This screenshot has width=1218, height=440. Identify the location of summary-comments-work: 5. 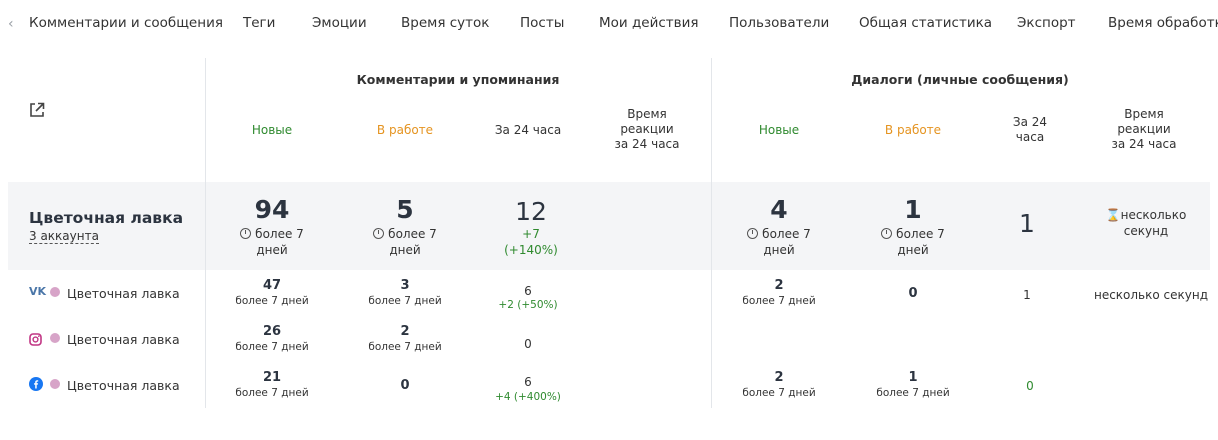
(405, 209).